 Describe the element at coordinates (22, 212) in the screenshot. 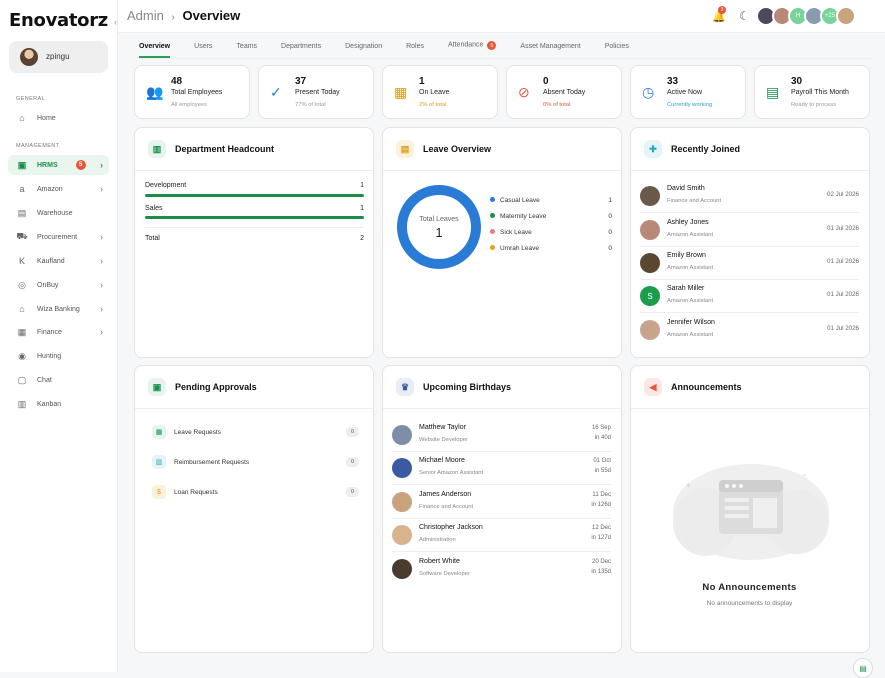

I see `warehouse-icon: ▤` at that location.